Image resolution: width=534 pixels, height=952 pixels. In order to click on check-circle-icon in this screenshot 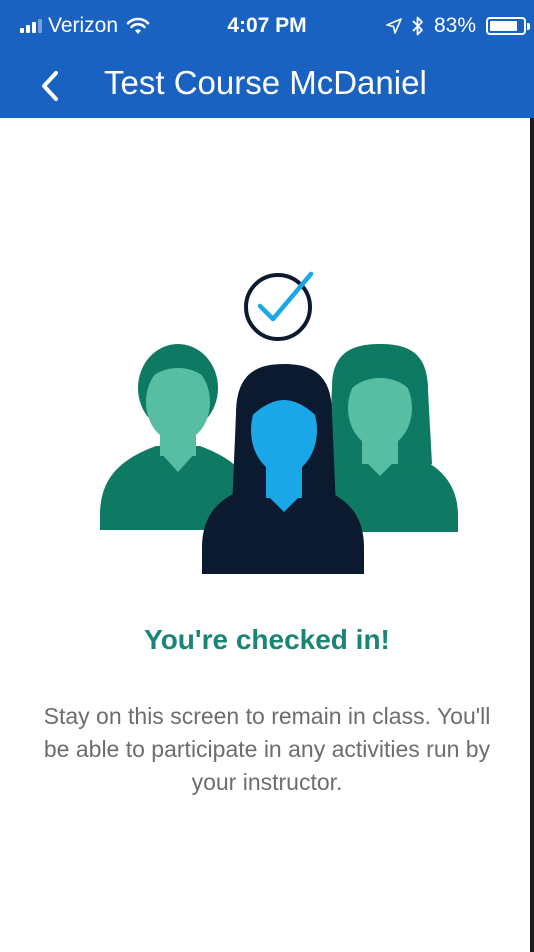, I will do `click(279, 306)`.